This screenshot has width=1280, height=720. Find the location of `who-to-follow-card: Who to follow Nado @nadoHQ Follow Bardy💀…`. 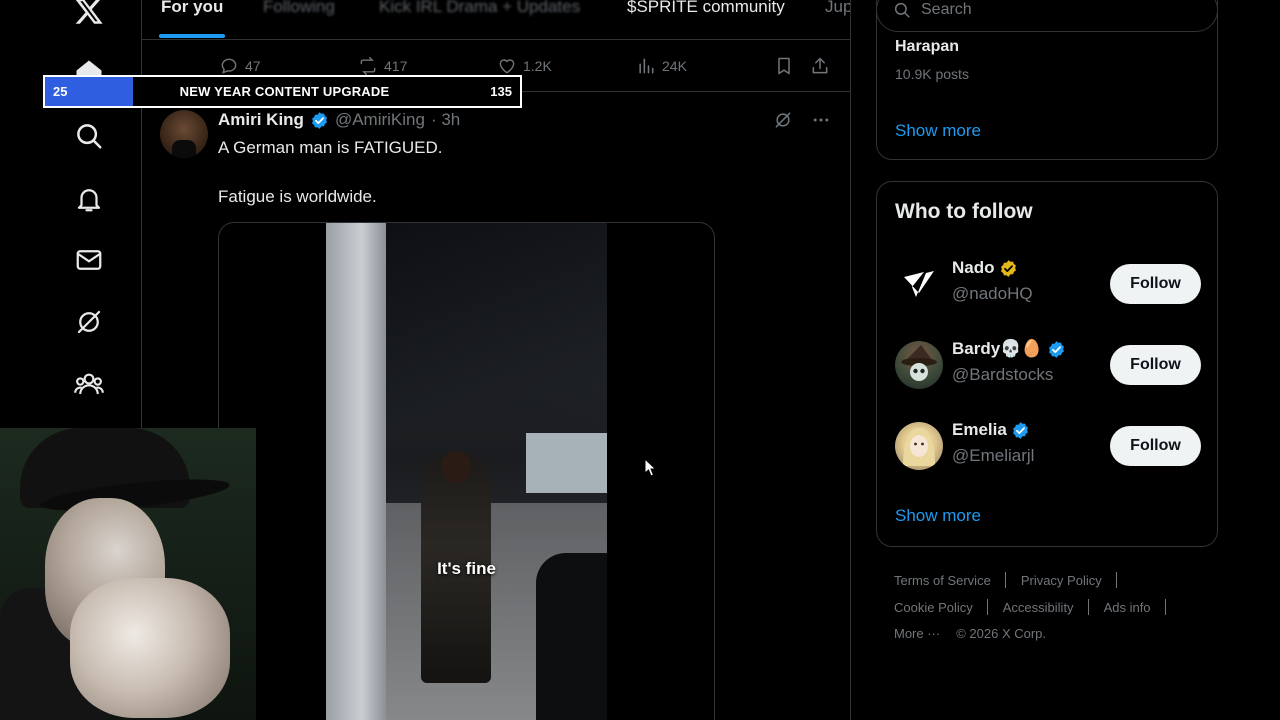

who-to-follow-card: Who to follow Nado @nadoHQ Follow Bardy💀… is located at coordinates (1047, 364).